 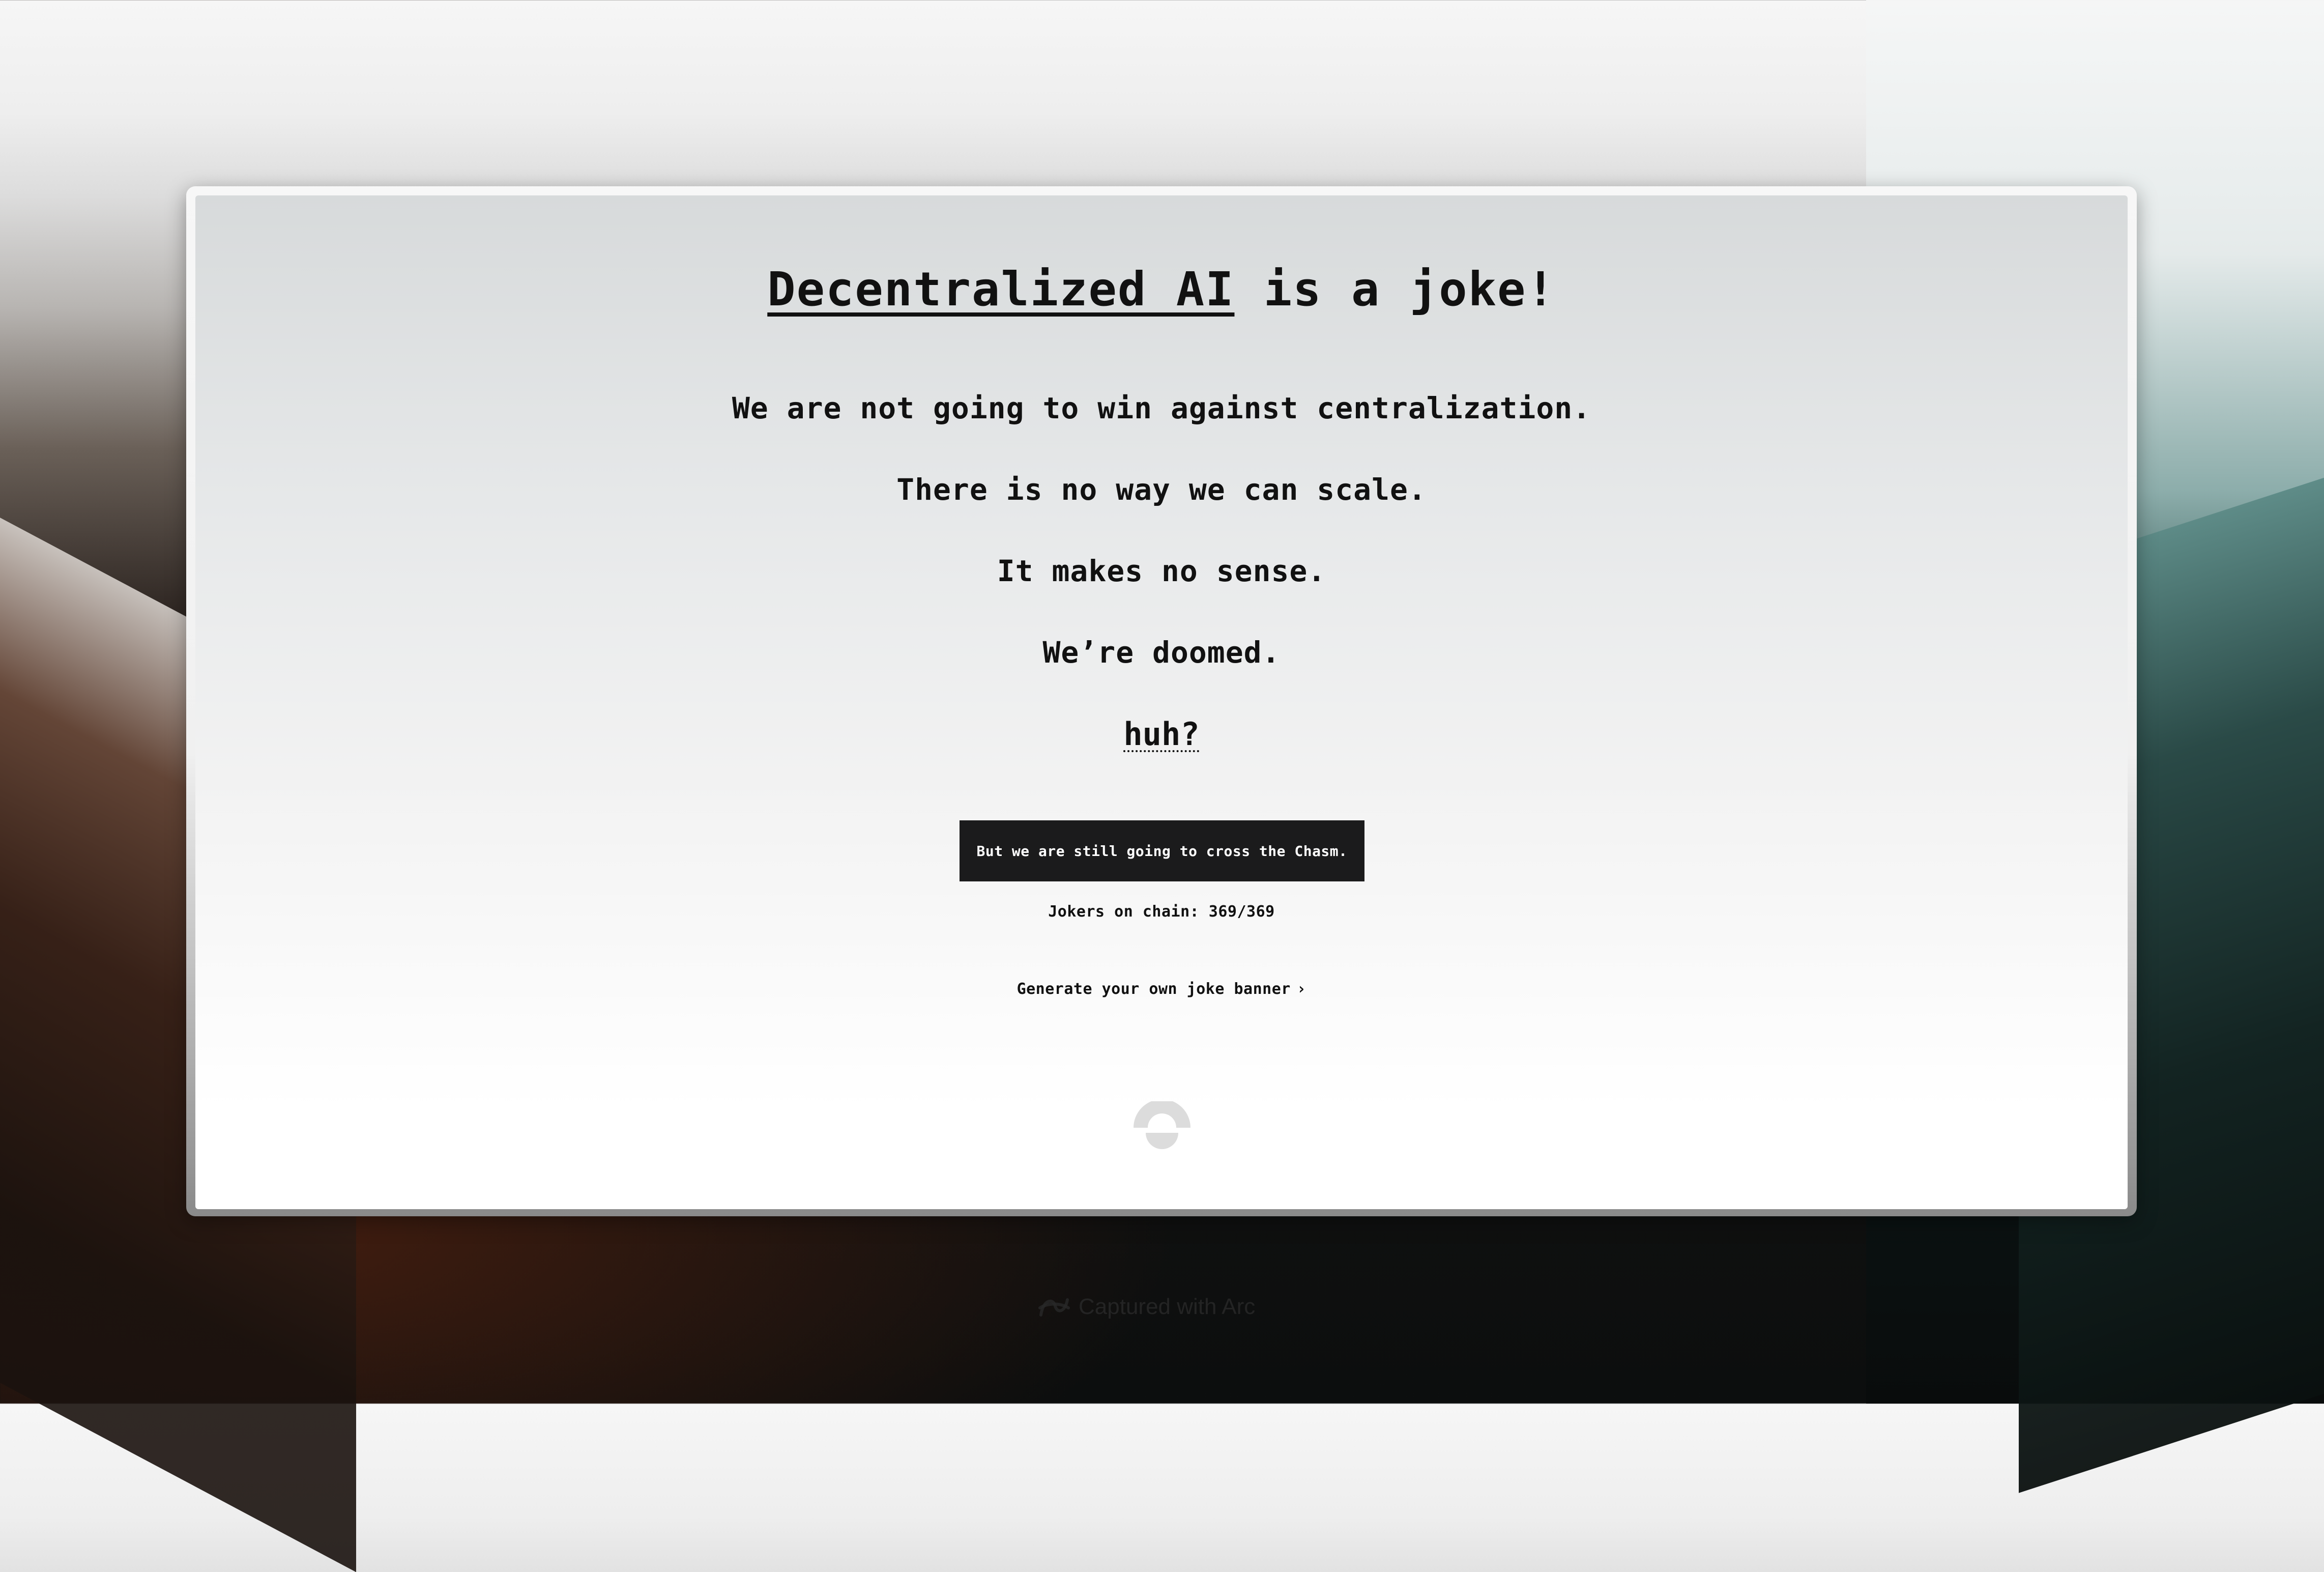 I want to click on statement-3: It makes no sense., so click(x=1161, y=571).